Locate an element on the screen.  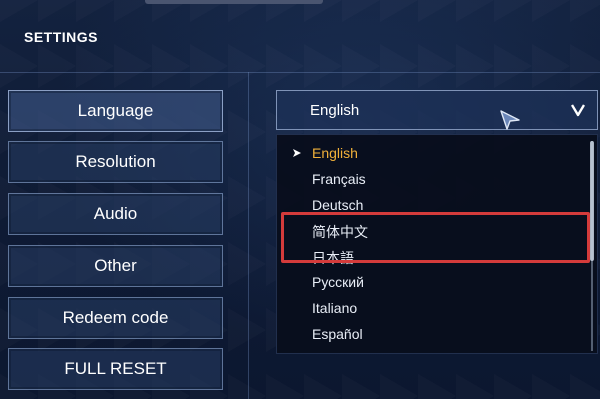
dropdown-scrollbar-thumb is located at coordinates (592, 201).